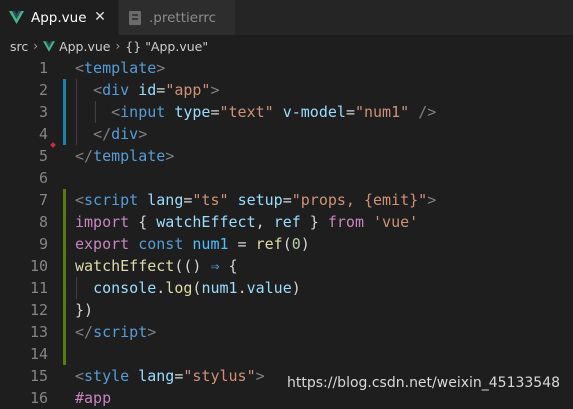 Image resolution: width=573 pixels, height=409 pixels. I want to click on braces-icon: {}, so click(133, 46).